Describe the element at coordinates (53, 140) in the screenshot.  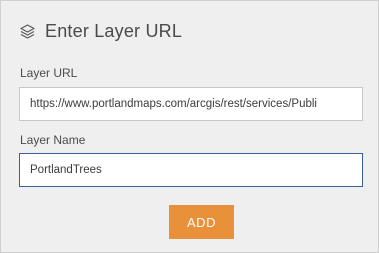
I see `layer-name-label: Layer Name` at that location.